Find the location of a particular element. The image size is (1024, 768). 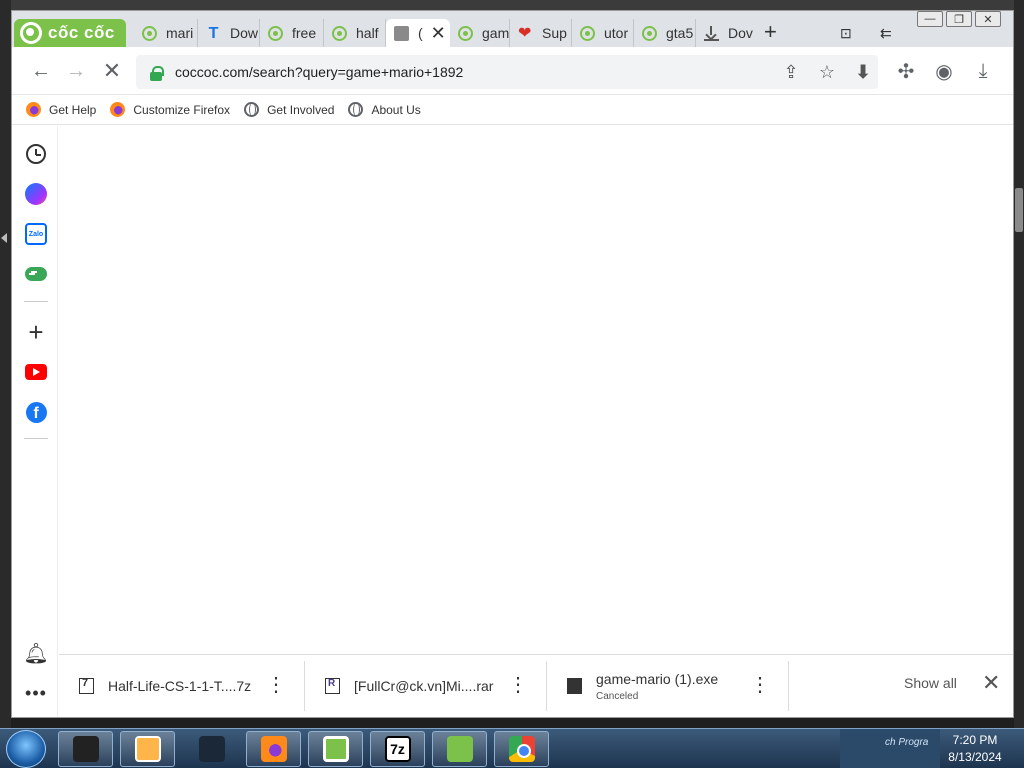

taskbar-chrome is located at coordinates (521, 749).